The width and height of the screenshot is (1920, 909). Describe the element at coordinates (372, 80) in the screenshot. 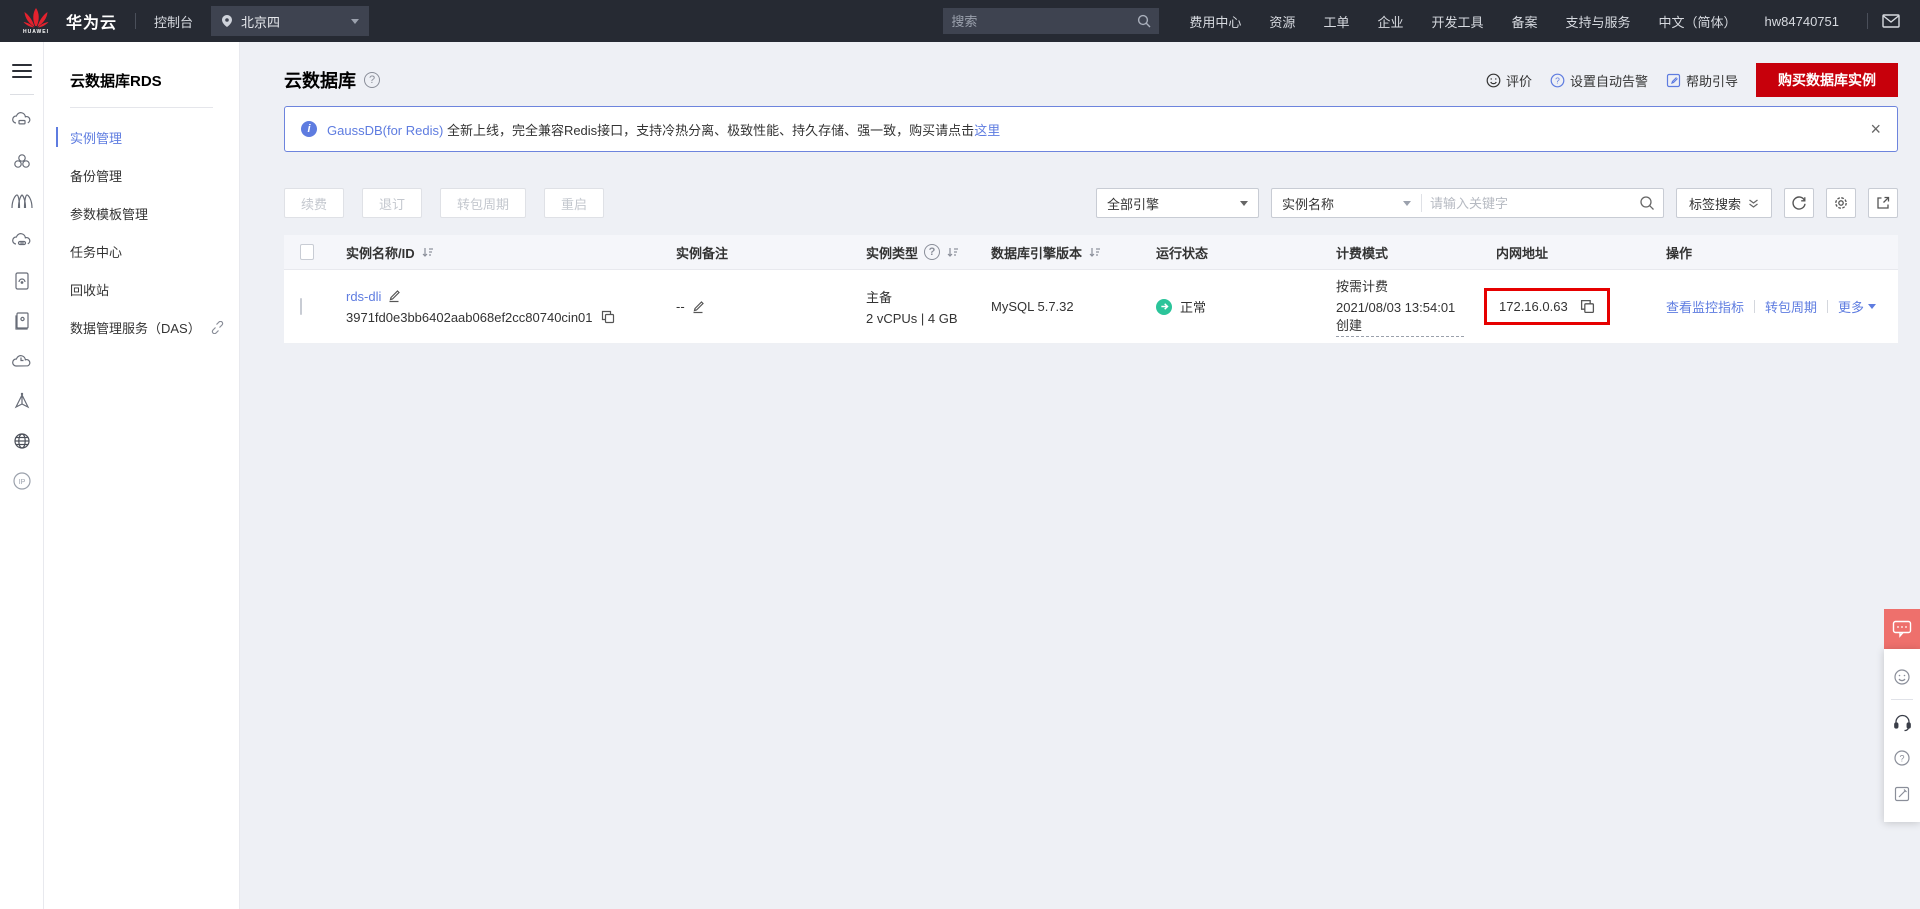

I see `page-help-icon: ?` at that location.